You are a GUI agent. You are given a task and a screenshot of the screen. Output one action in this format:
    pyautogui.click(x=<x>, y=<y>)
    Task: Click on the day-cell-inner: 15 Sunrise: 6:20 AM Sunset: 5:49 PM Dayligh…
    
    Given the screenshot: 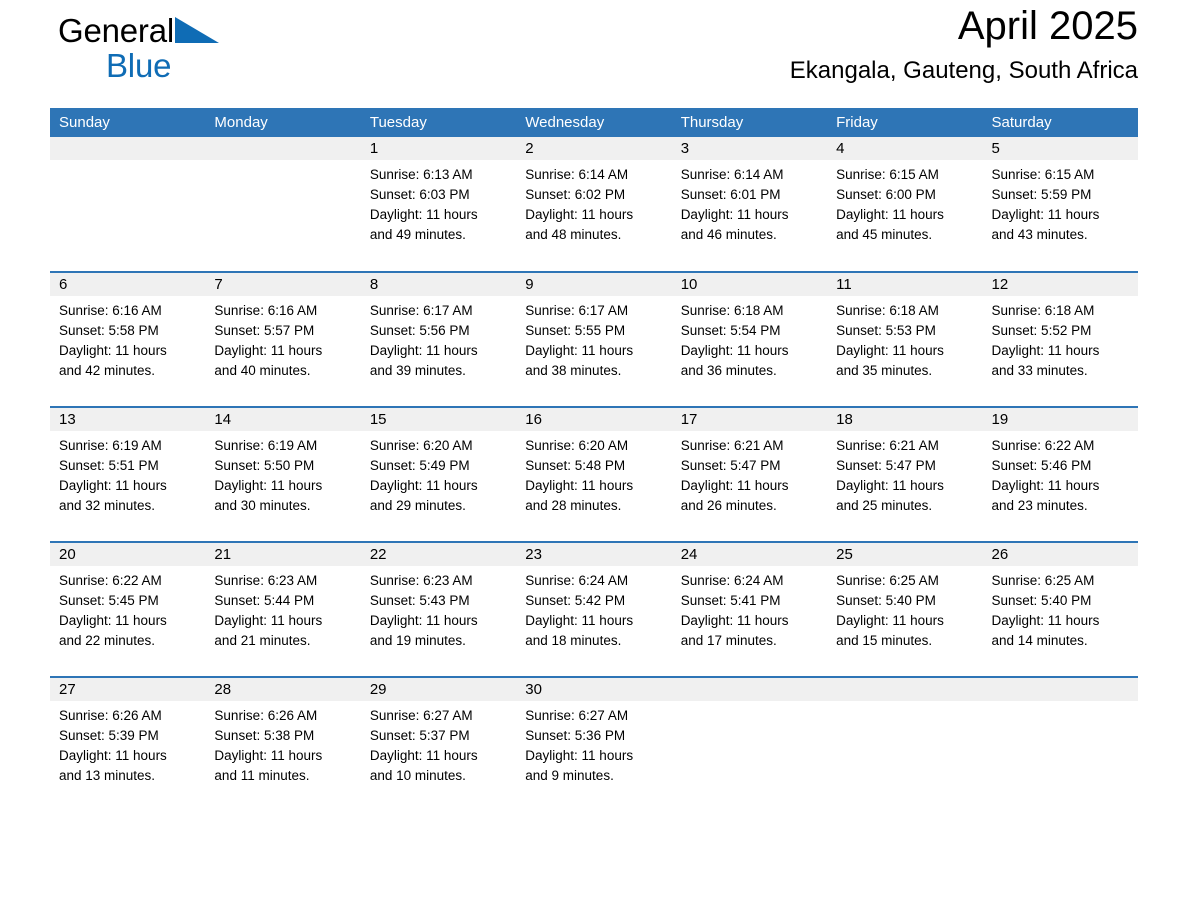 What is the action you would take?
    pyautogui.click(x=438, y=474)
    